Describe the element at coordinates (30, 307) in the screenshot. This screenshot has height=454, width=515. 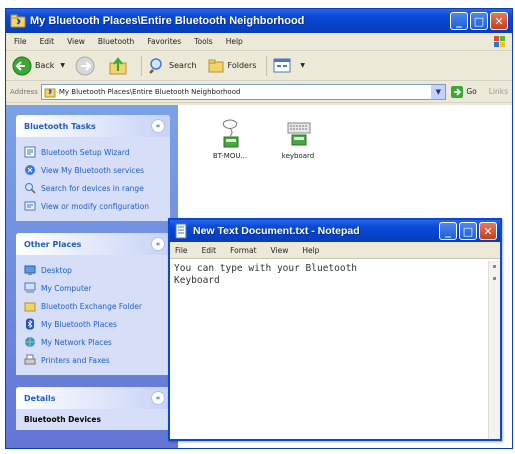
I see `folder-icon` at that location.